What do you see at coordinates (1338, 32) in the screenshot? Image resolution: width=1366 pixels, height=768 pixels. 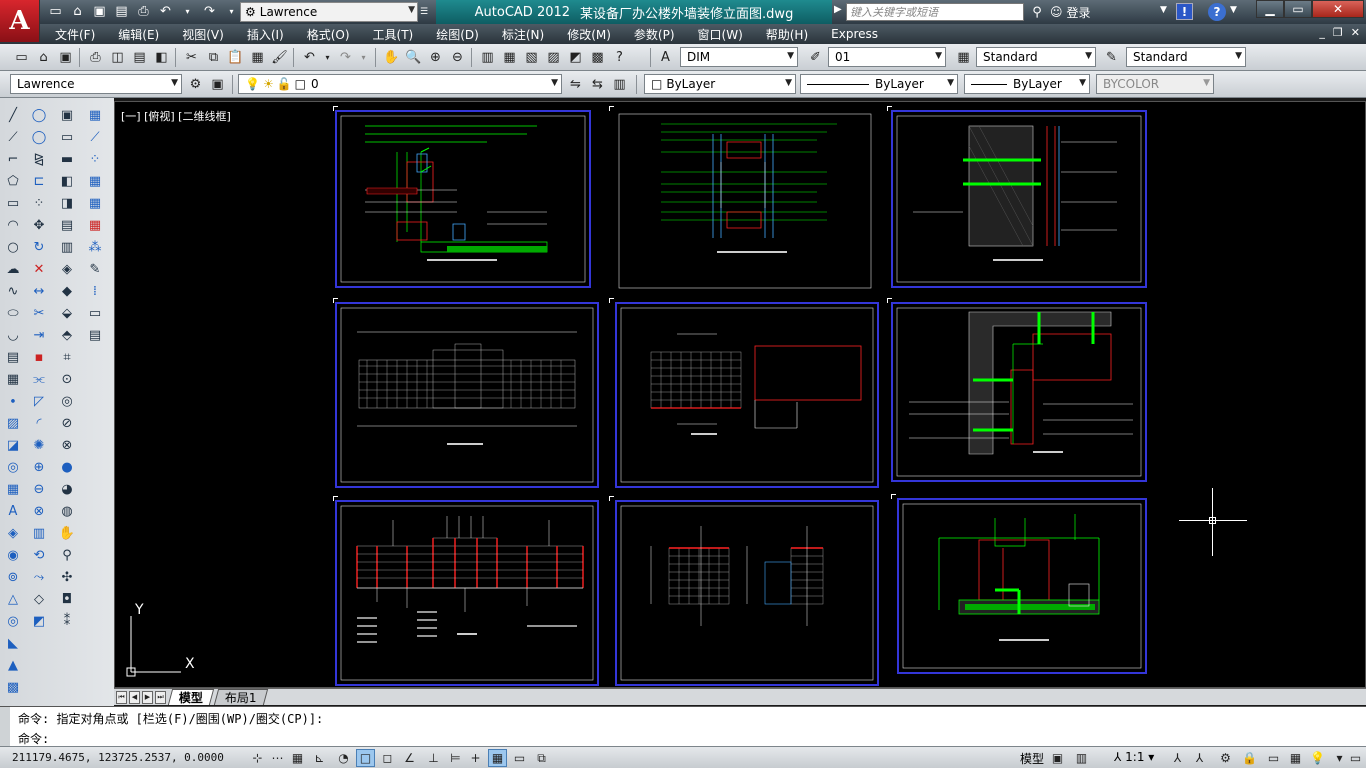 I see `doc-restore-button: ❐` at bounding box center [1338, 32].